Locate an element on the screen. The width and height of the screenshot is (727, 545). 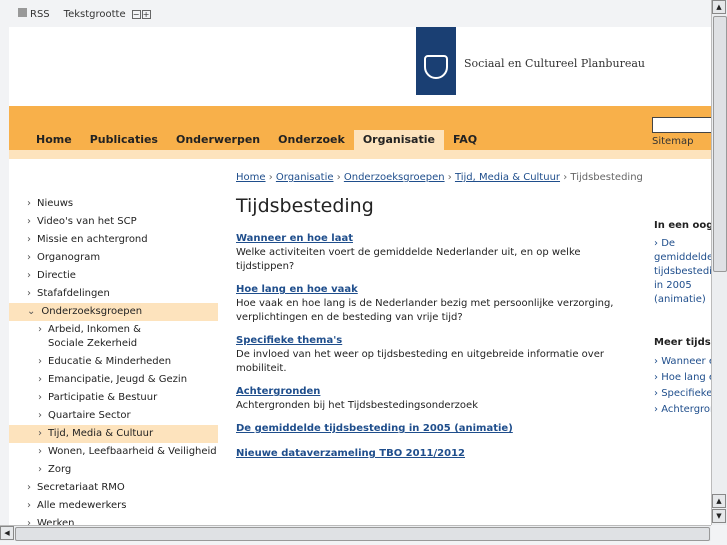
sidebar-item: ⌄ Onderzoeksgroepen is located at coordinates (113, 312).